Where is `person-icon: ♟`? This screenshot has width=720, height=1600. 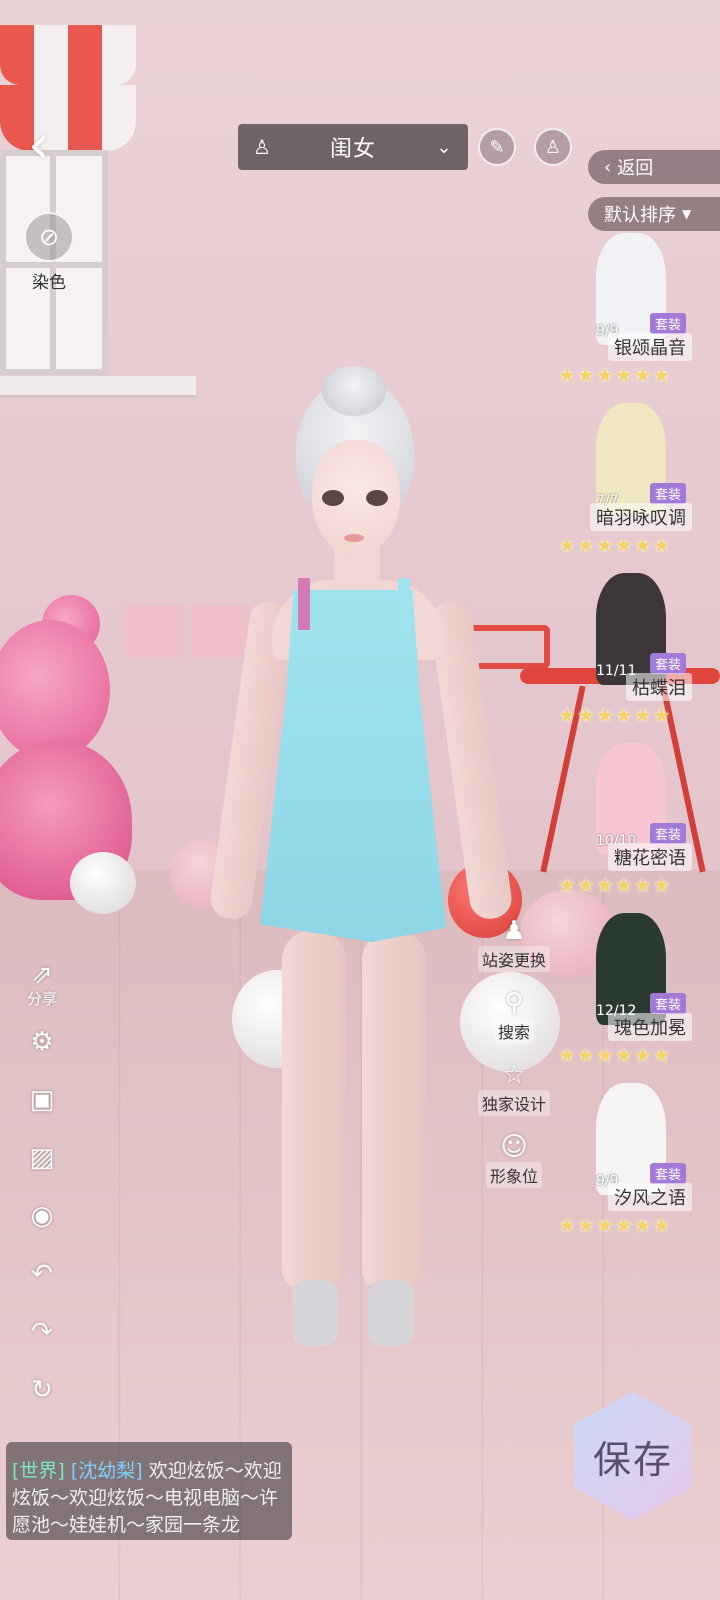
person-icon: ♟ is located at coordinates (514, 931).